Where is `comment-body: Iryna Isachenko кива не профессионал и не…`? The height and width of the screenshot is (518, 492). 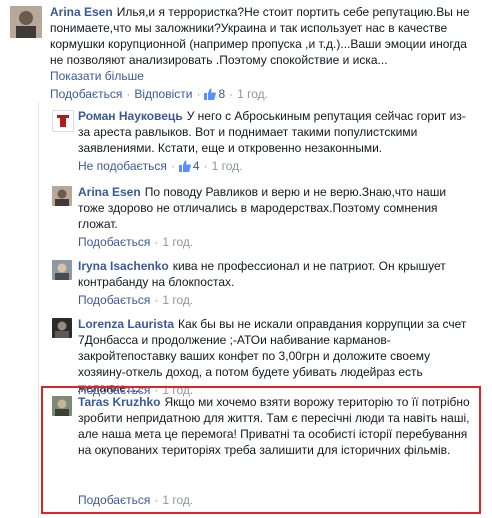
comment-body: Iryna Isachenko кива не профессионал и не… is located at coordinates (276, 274).